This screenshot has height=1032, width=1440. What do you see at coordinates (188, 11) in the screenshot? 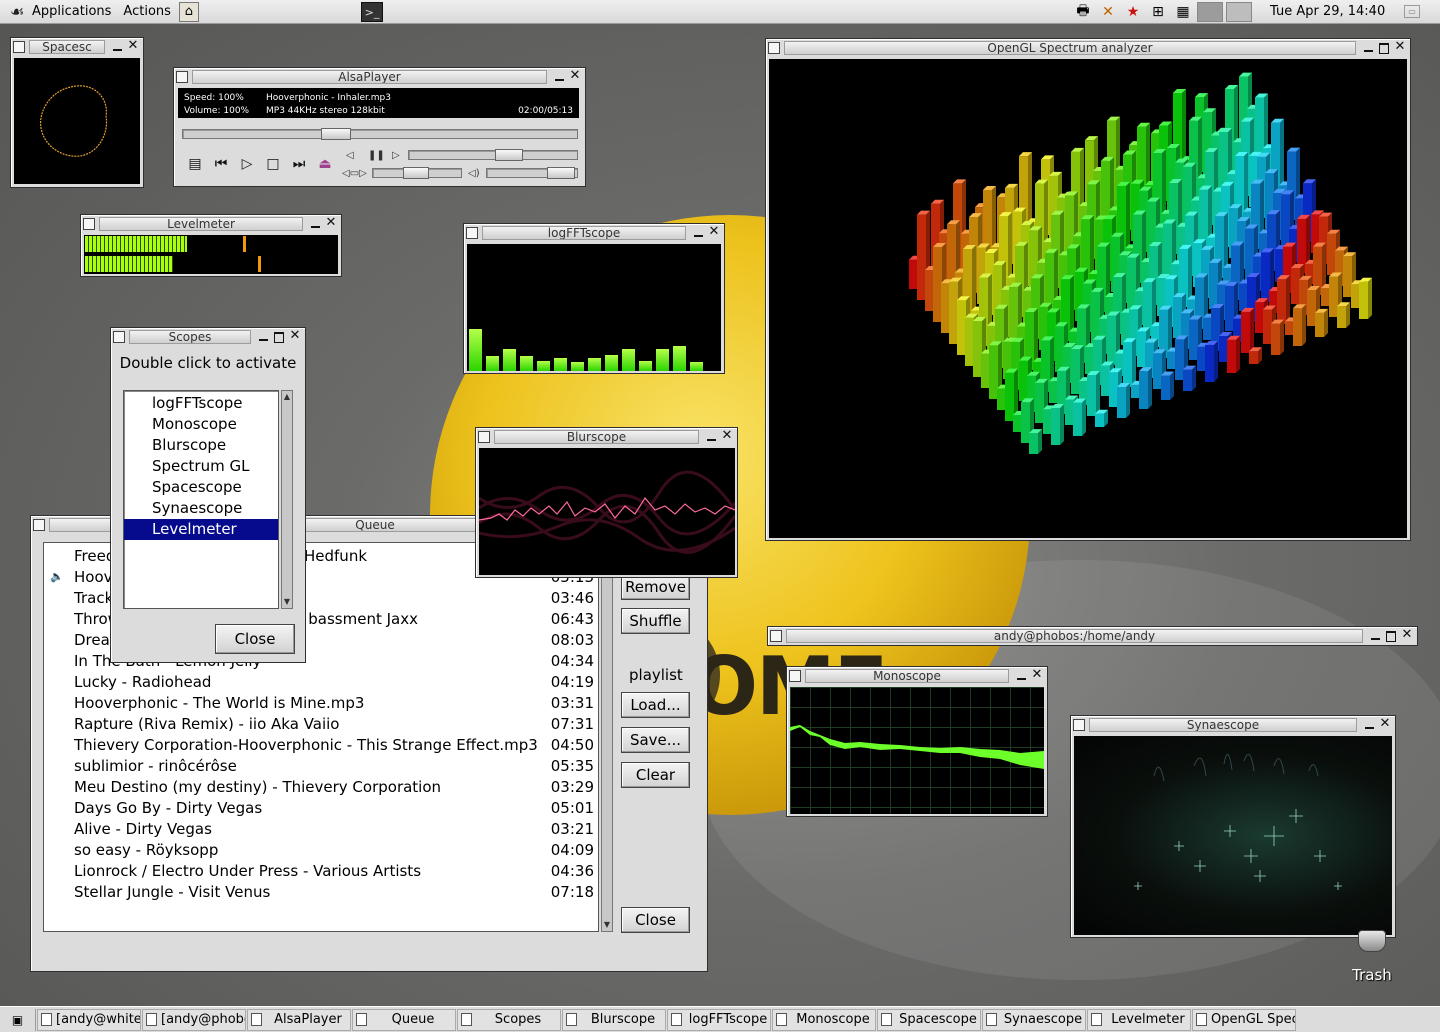
I see `home-icon: ⌂` at bounding box center [188, 11].